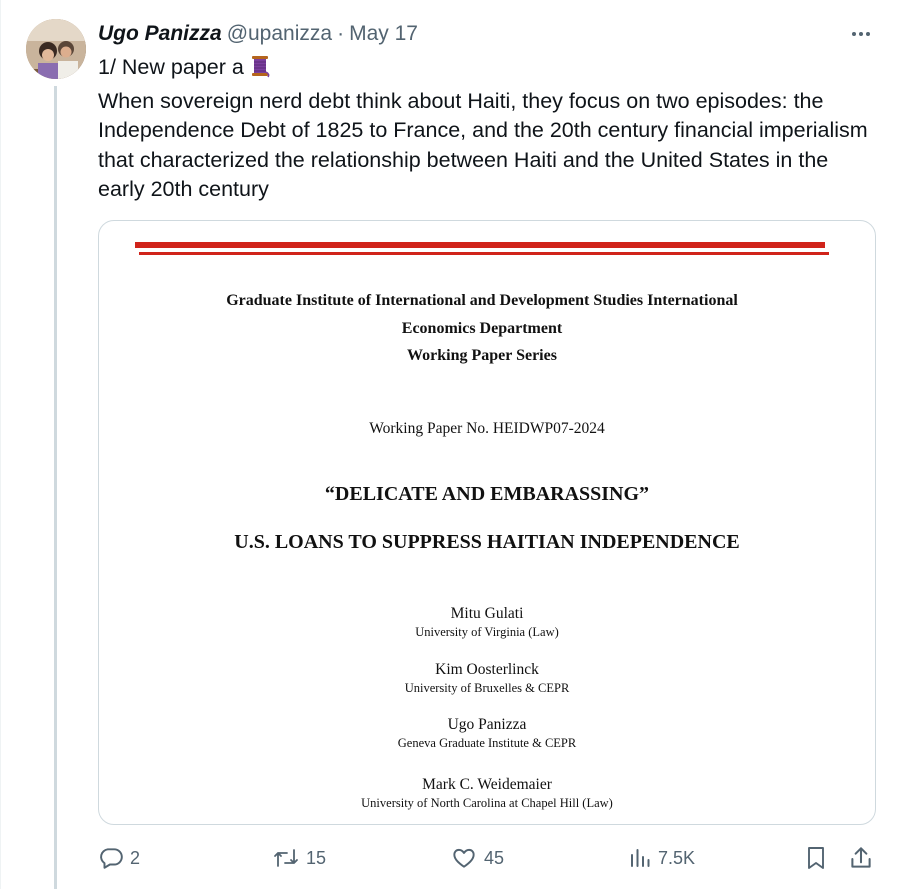  What do you see at coordinates (861, 34) in the screenshot?
I see `more-options-icon` at bounding box center [861, 34].